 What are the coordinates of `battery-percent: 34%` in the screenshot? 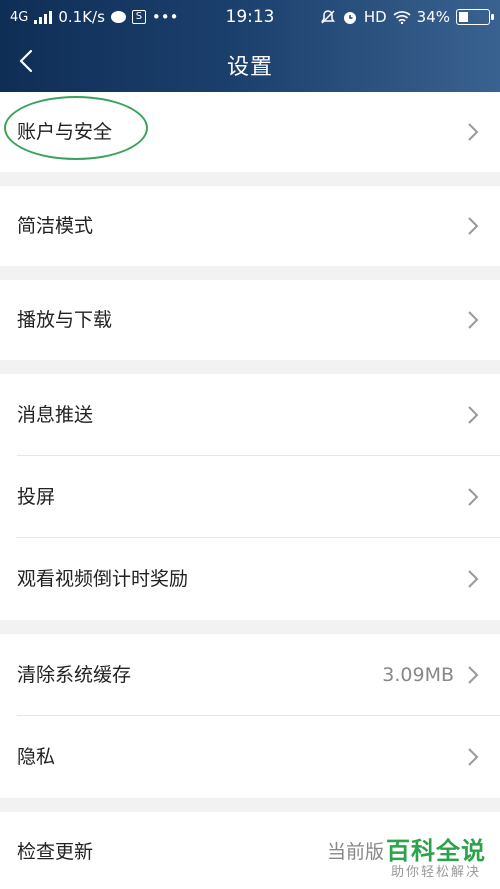 It's located at (433, 17).